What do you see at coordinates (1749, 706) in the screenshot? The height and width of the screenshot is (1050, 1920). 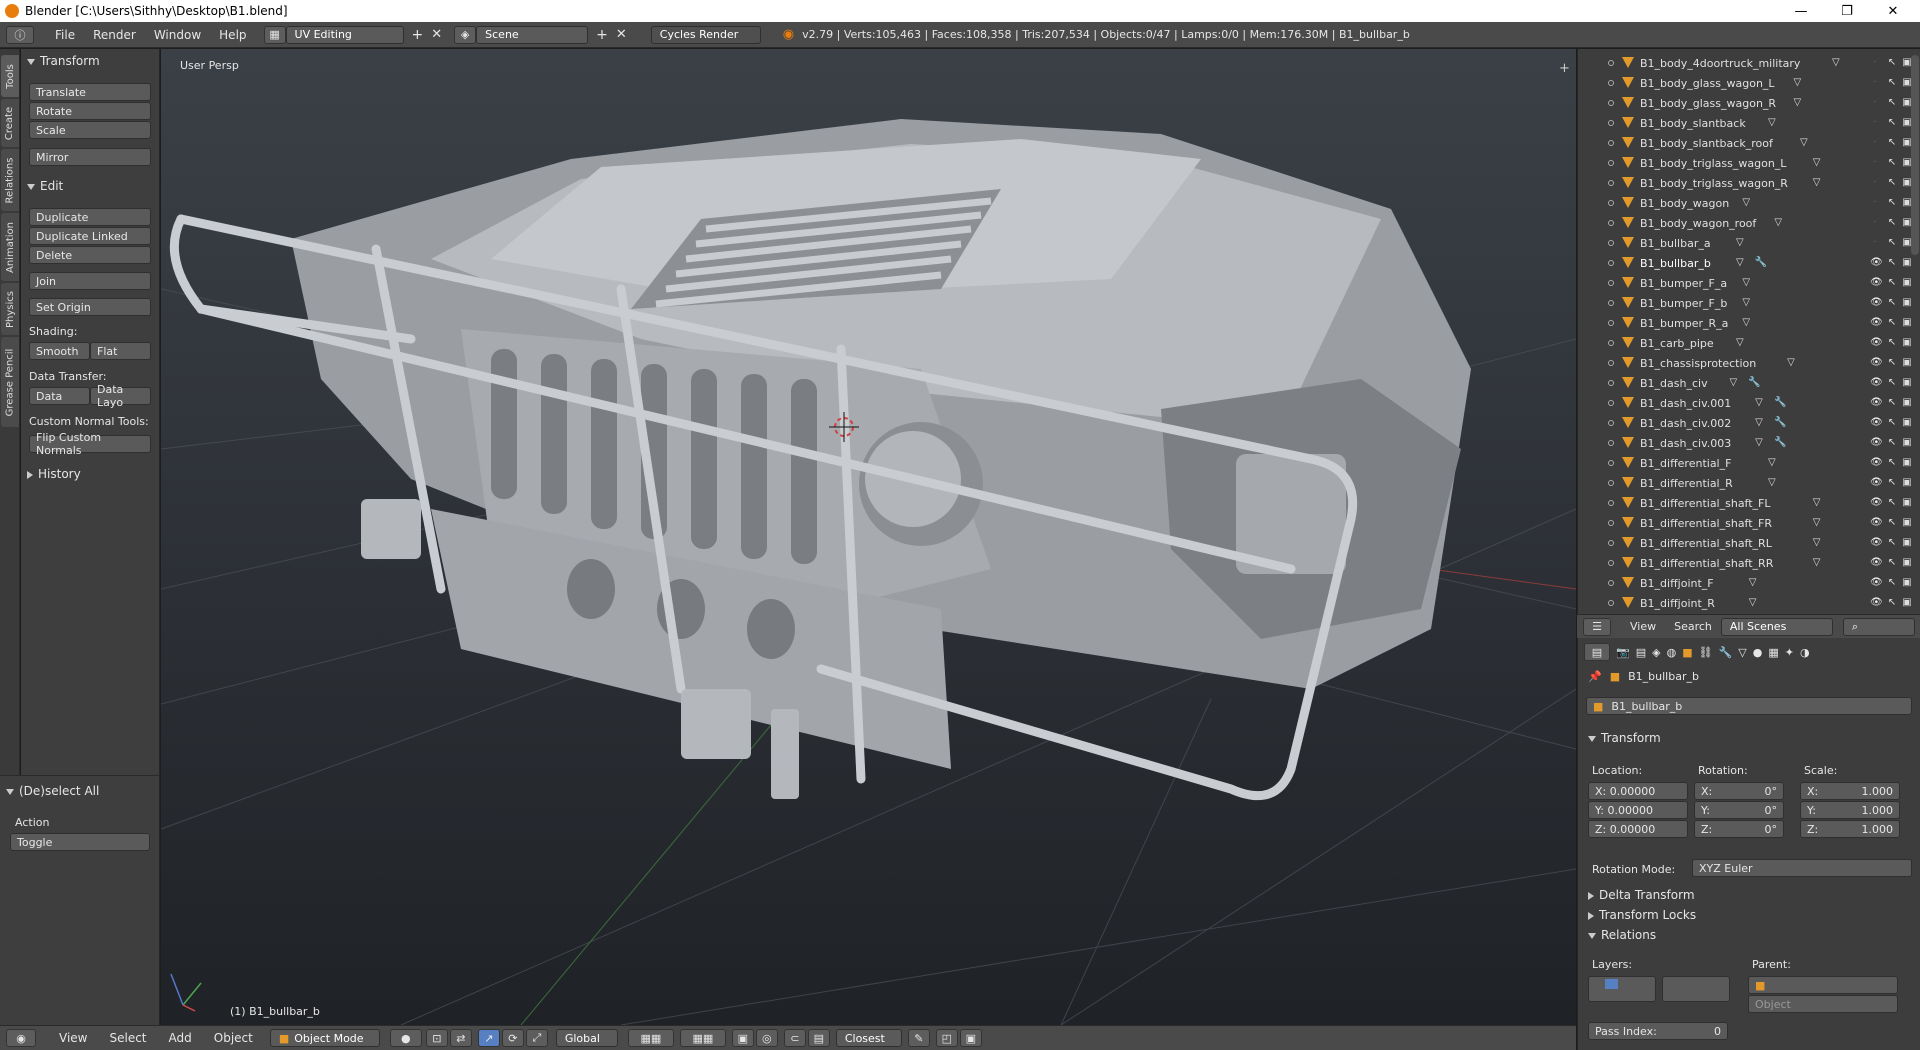 I see `object-name-field: ■ B1_bullbar_b` at bounding box center [1749, 706].